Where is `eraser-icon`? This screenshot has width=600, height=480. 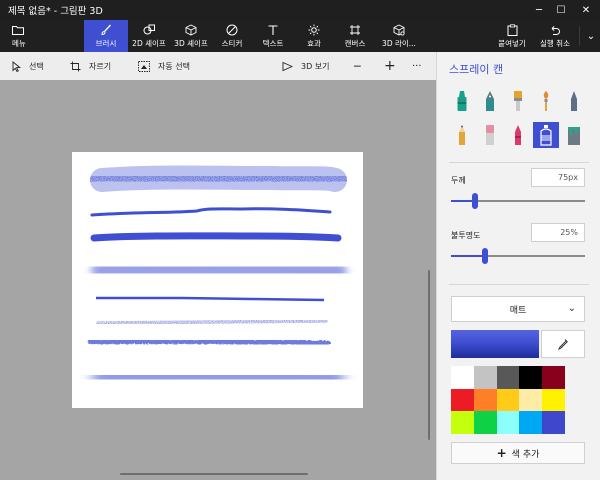 eraser-icon is located at coordinates (490, 135).